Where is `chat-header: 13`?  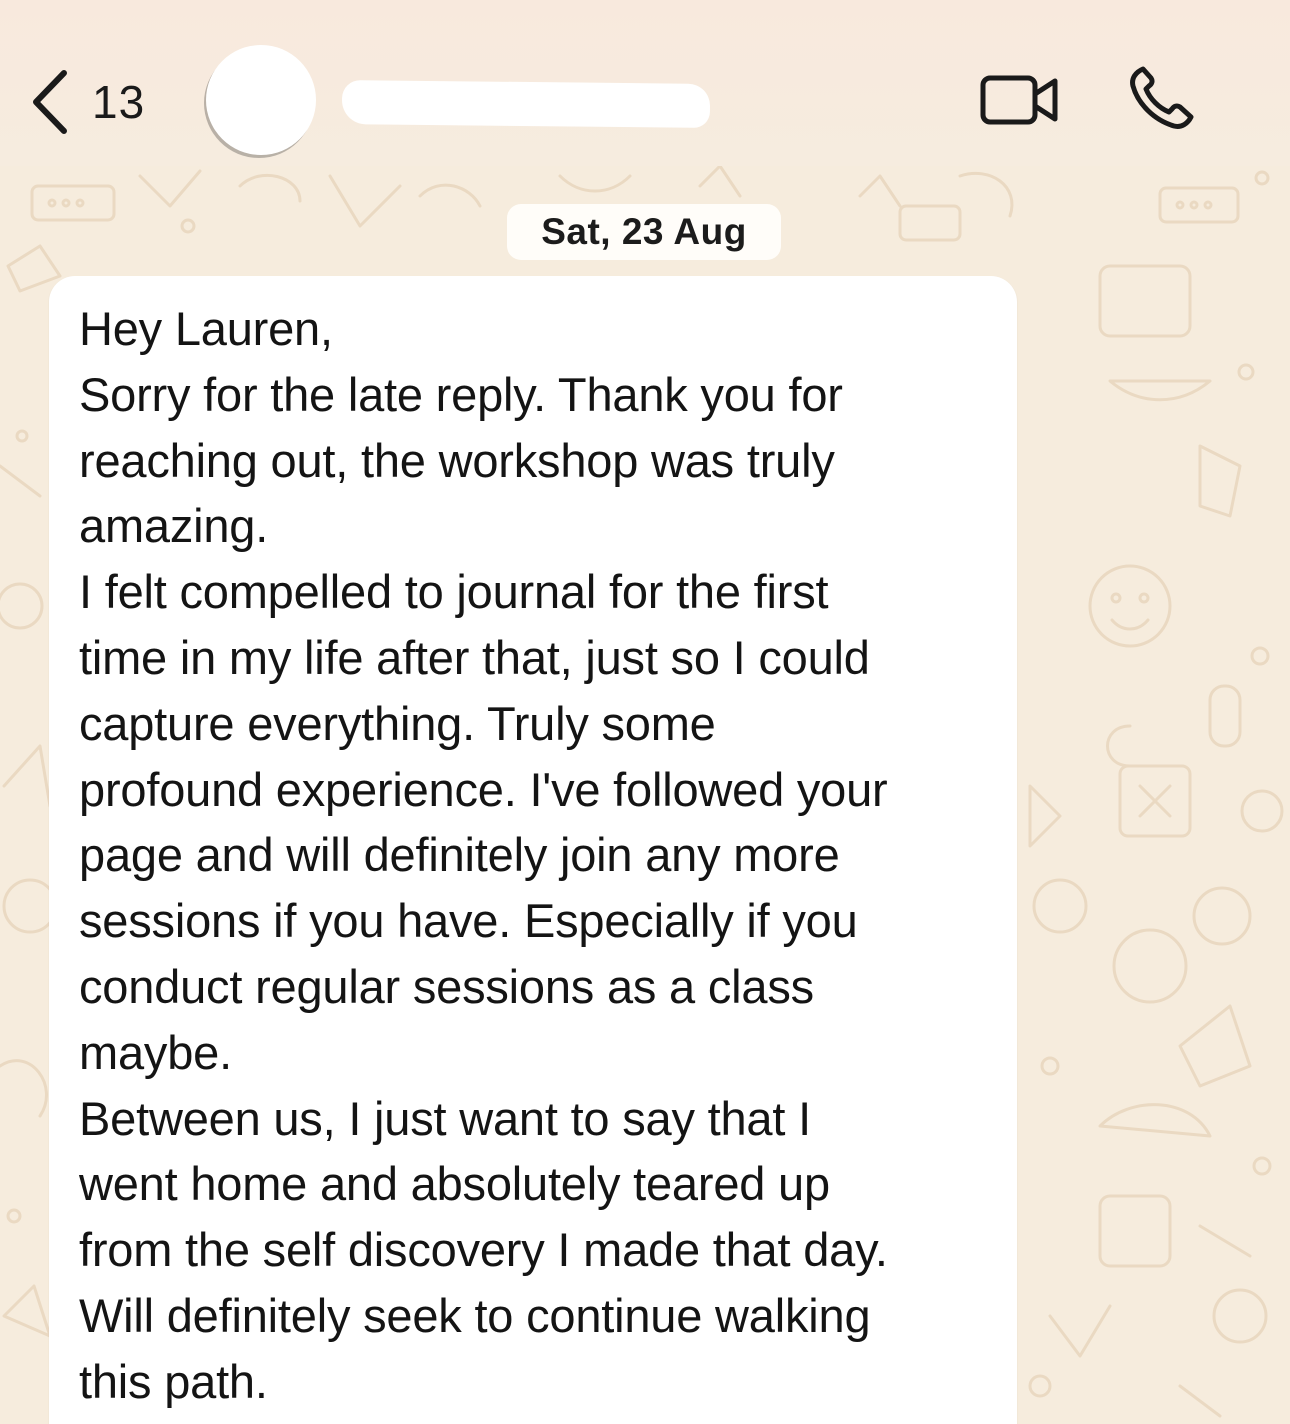 chat-header: 13 is located at coordinates (645, 83).